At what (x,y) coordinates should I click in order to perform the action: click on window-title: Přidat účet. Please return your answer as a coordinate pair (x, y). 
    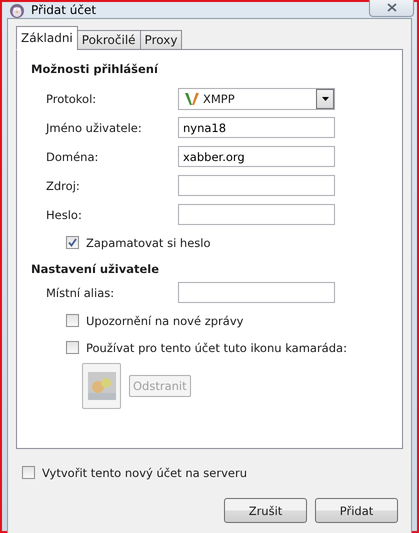
    Looking at the image, I should click on (64, 10).